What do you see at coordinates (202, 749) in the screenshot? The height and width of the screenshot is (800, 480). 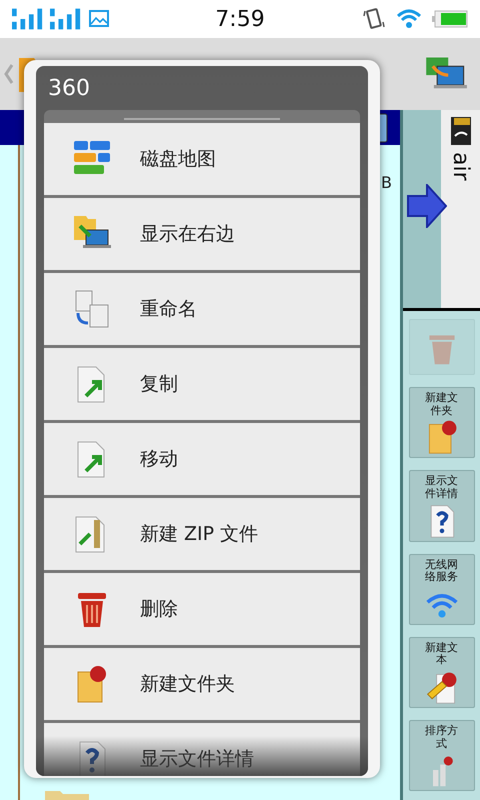 I see `menu-item: 显示文件详情` at bounding box center [202, 749].